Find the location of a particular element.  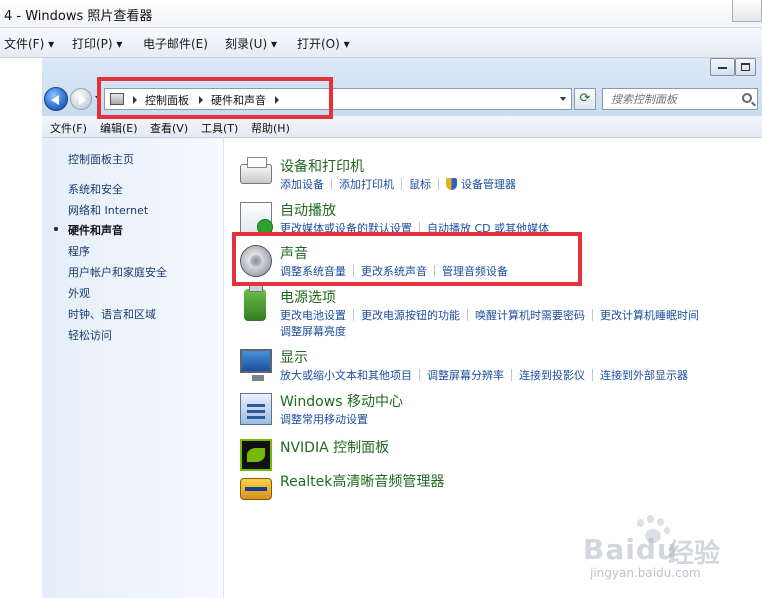

category-title: 设备和打印机 is located at coordinates (322, 166).